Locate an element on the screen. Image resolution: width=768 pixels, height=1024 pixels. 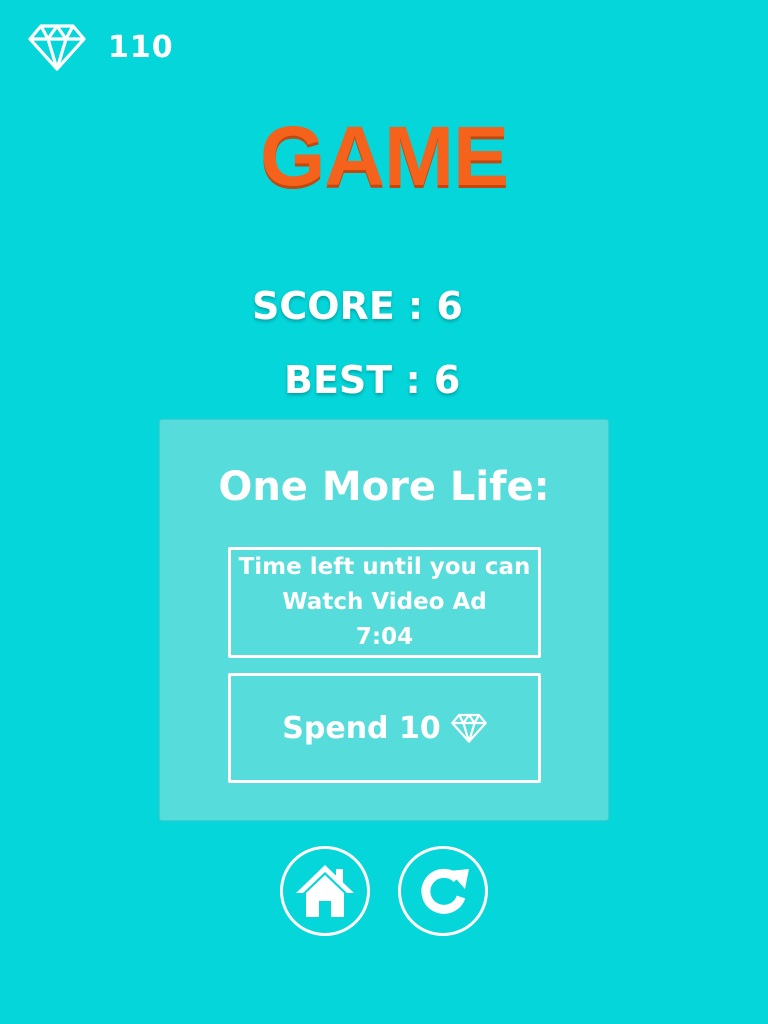
home-icon is located at coordinates (325, 891).